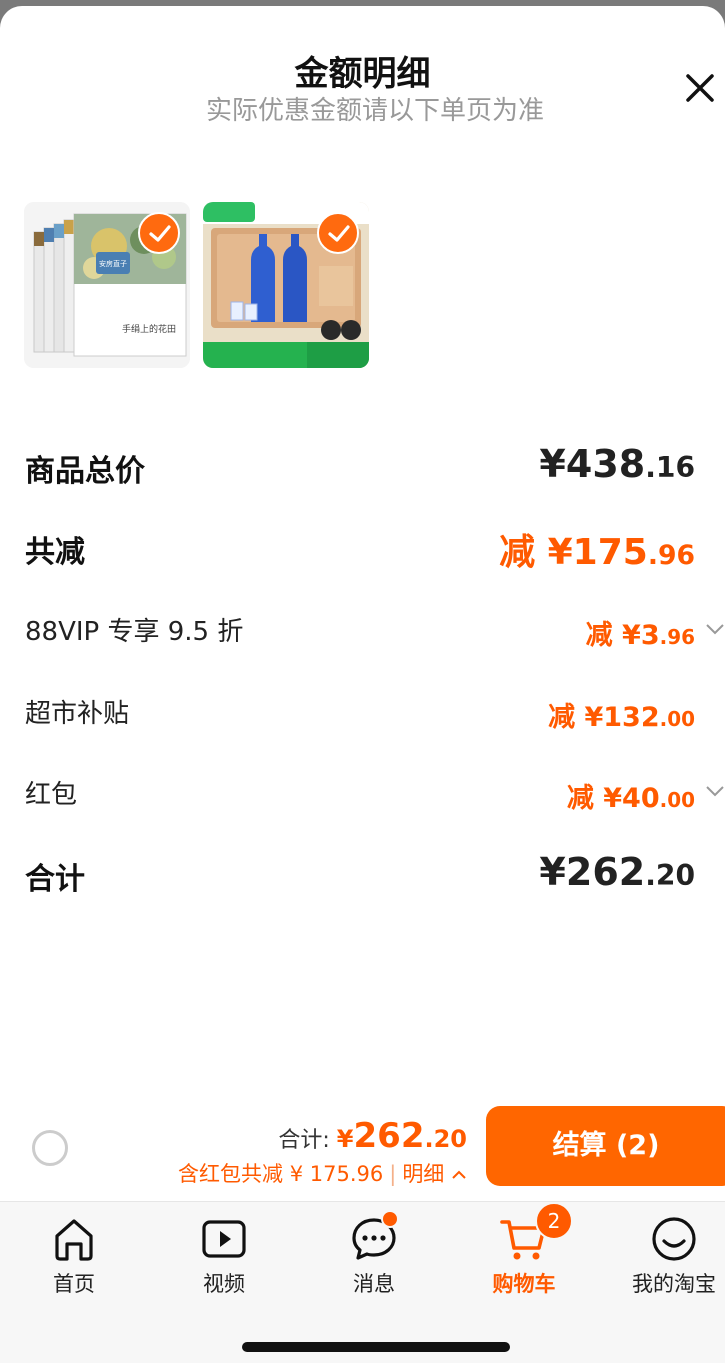 This screenshot has height=1363, width=725. What do you see at coordinates (360, 713) in the screenshot?
I see `subsidy-row: 超市补贴 减 ¥132.00` at bounding box center [360, 713].